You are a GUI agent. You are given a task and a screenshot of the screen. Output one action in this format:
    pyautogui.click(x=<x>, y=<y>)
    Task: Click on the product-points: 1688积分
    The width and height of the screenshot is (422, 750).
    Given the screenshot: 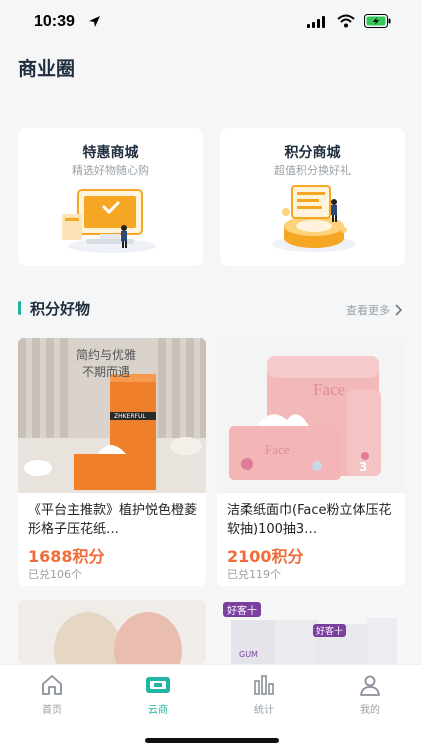 What is the action you would take?
    pyautogui.click(x=66, y=556)
    